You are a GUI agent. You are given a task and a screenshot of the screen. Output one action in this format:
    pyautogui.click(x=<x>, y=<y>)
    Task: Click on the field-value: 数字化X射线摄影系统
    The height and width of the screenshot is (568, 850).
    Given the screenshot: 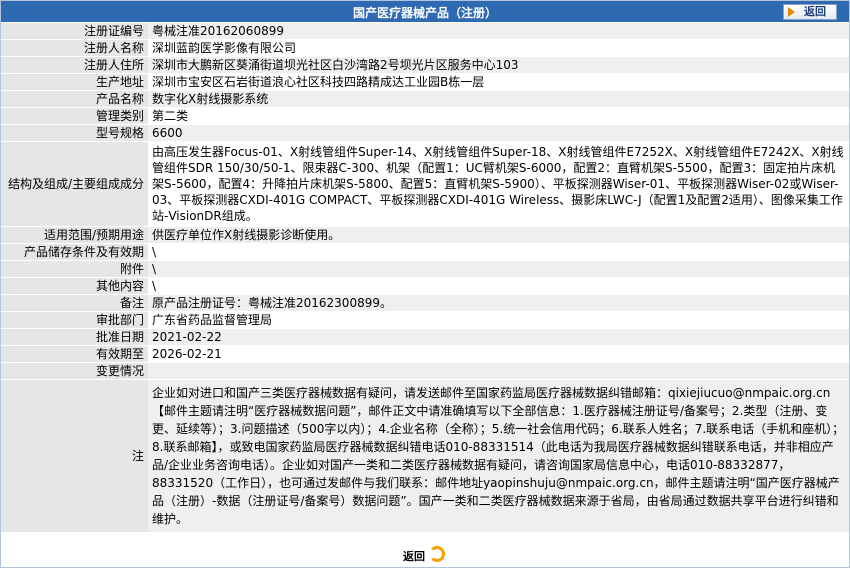 What is the action you would take?
    pyautogui.click(x=498, y=99)
    